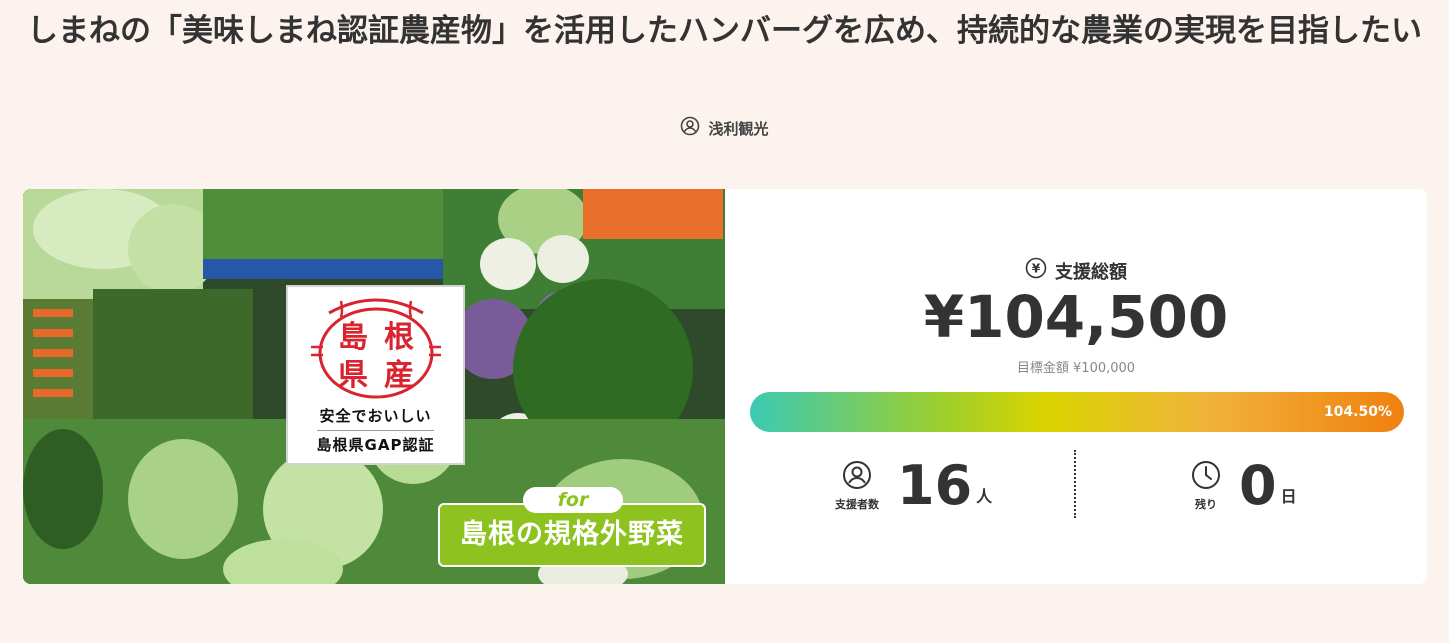 The width and height of the screenshot is (1449, 643). Describe the element at coordinates (353, 375) in the screenshot. I see `seal-char: 県` at that location.